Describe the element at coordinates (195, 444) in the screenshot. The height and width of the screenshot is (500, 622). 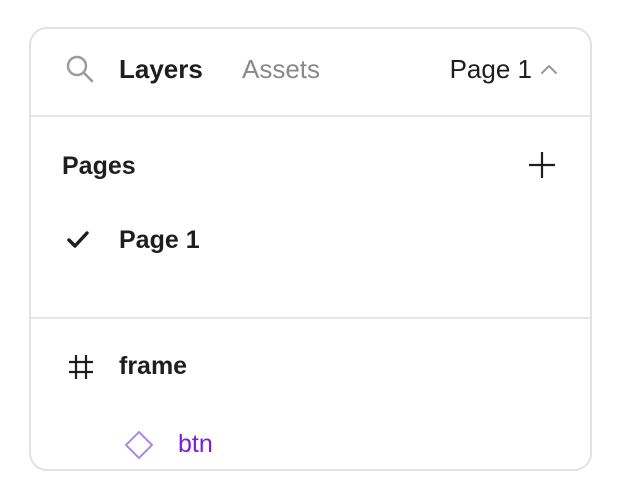
I see `layer-label-btn: btn` at that location.